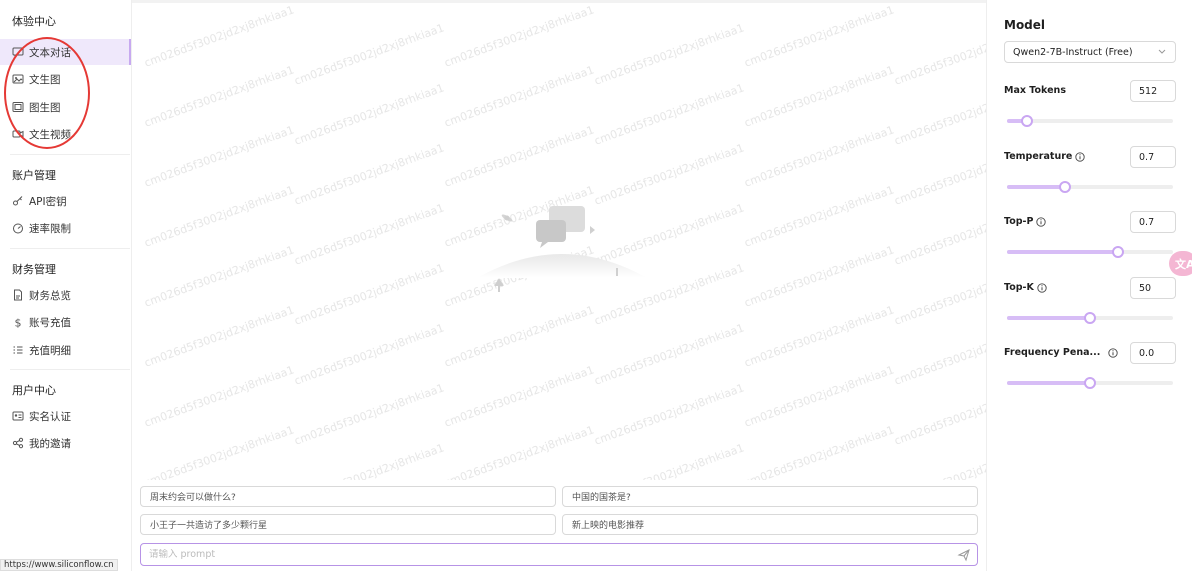 The image size is (1192, 571). I want to click on param-label-text: Max Tokens, so click(1035, 90).